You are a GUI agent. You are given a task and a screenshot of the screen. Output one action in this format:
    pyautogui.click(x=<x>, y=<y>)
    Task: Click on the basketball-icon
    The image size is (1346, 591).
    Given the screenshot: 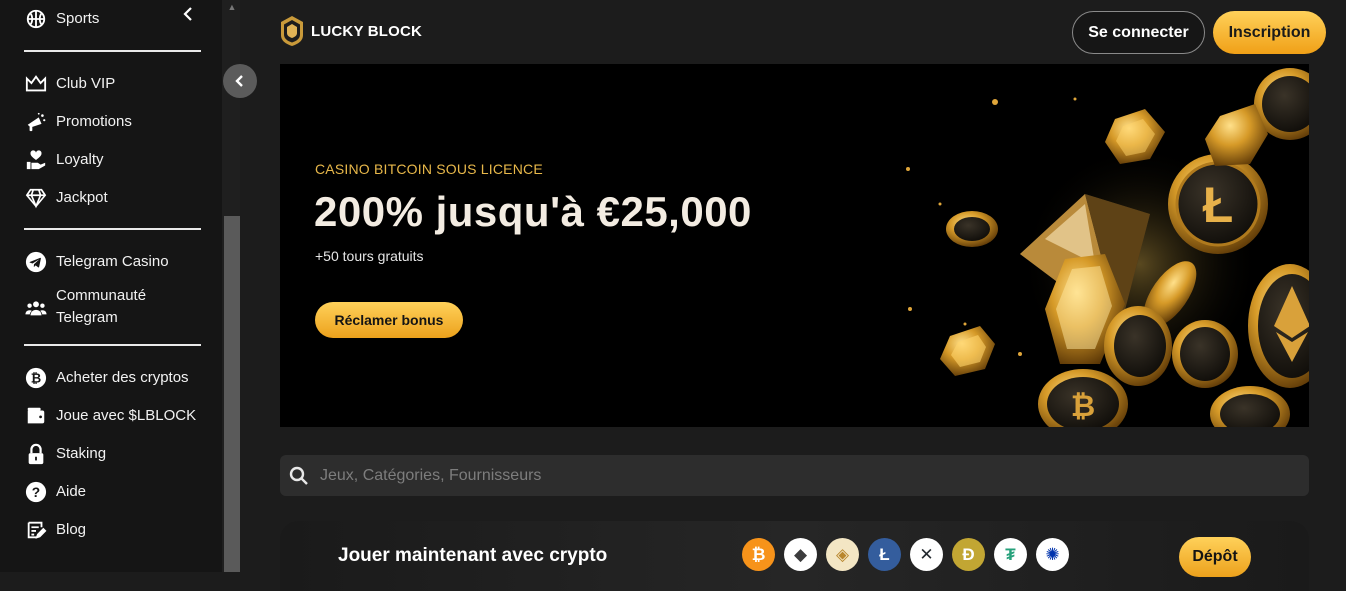 What is the action you would take?
    pyautogui.click(x=35, y=18)
    